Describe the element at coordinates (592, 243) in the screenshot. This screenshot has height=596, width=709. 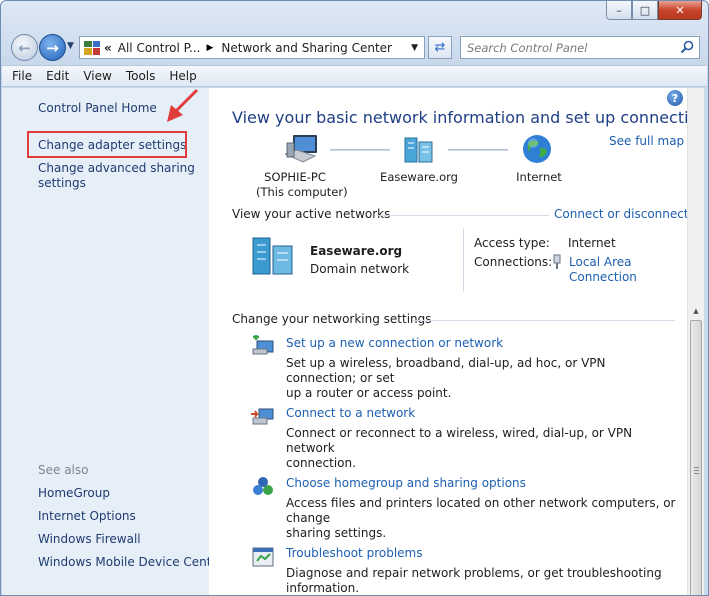
I see `access-type-value: Internet` at that location.